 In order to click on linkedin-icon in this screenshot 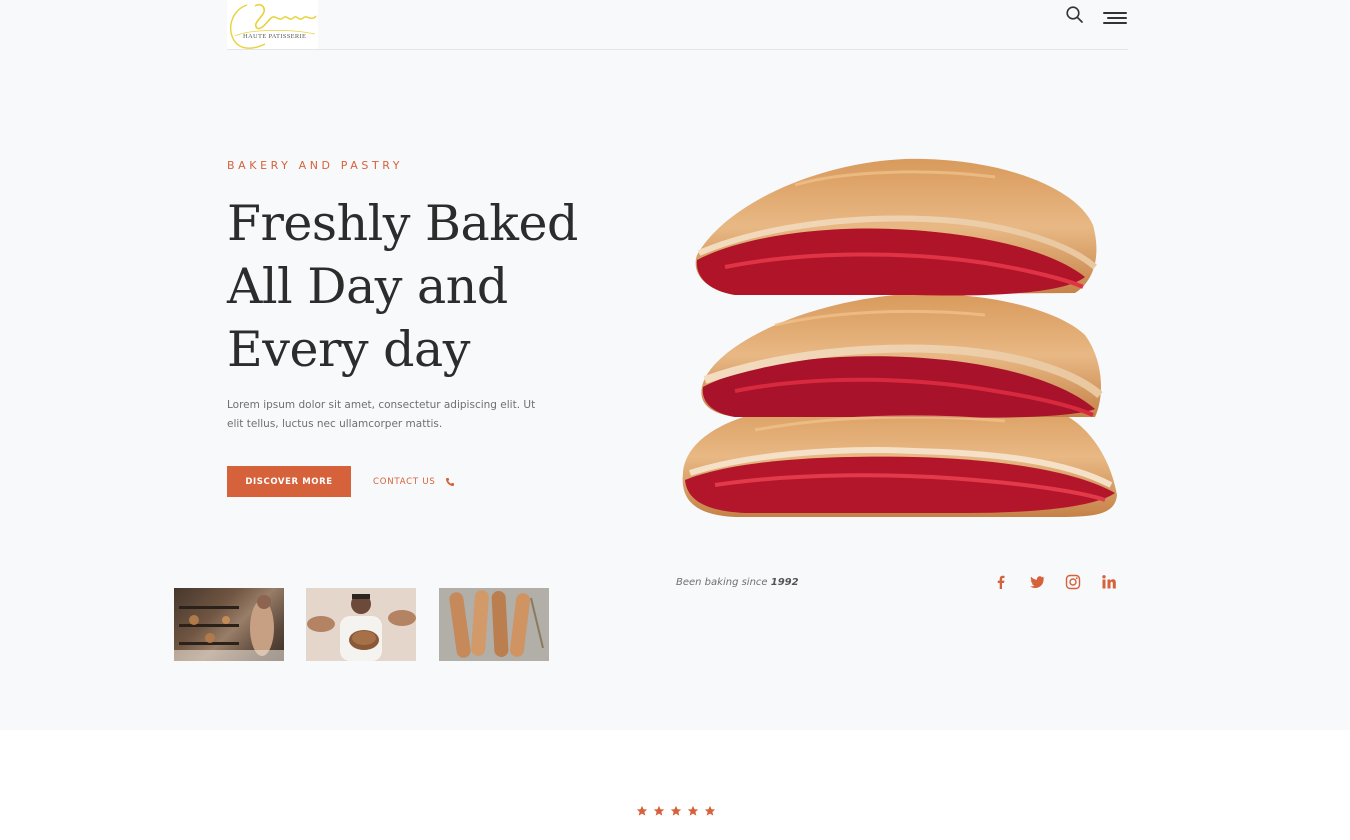, I will do `click(1109, 582)`.